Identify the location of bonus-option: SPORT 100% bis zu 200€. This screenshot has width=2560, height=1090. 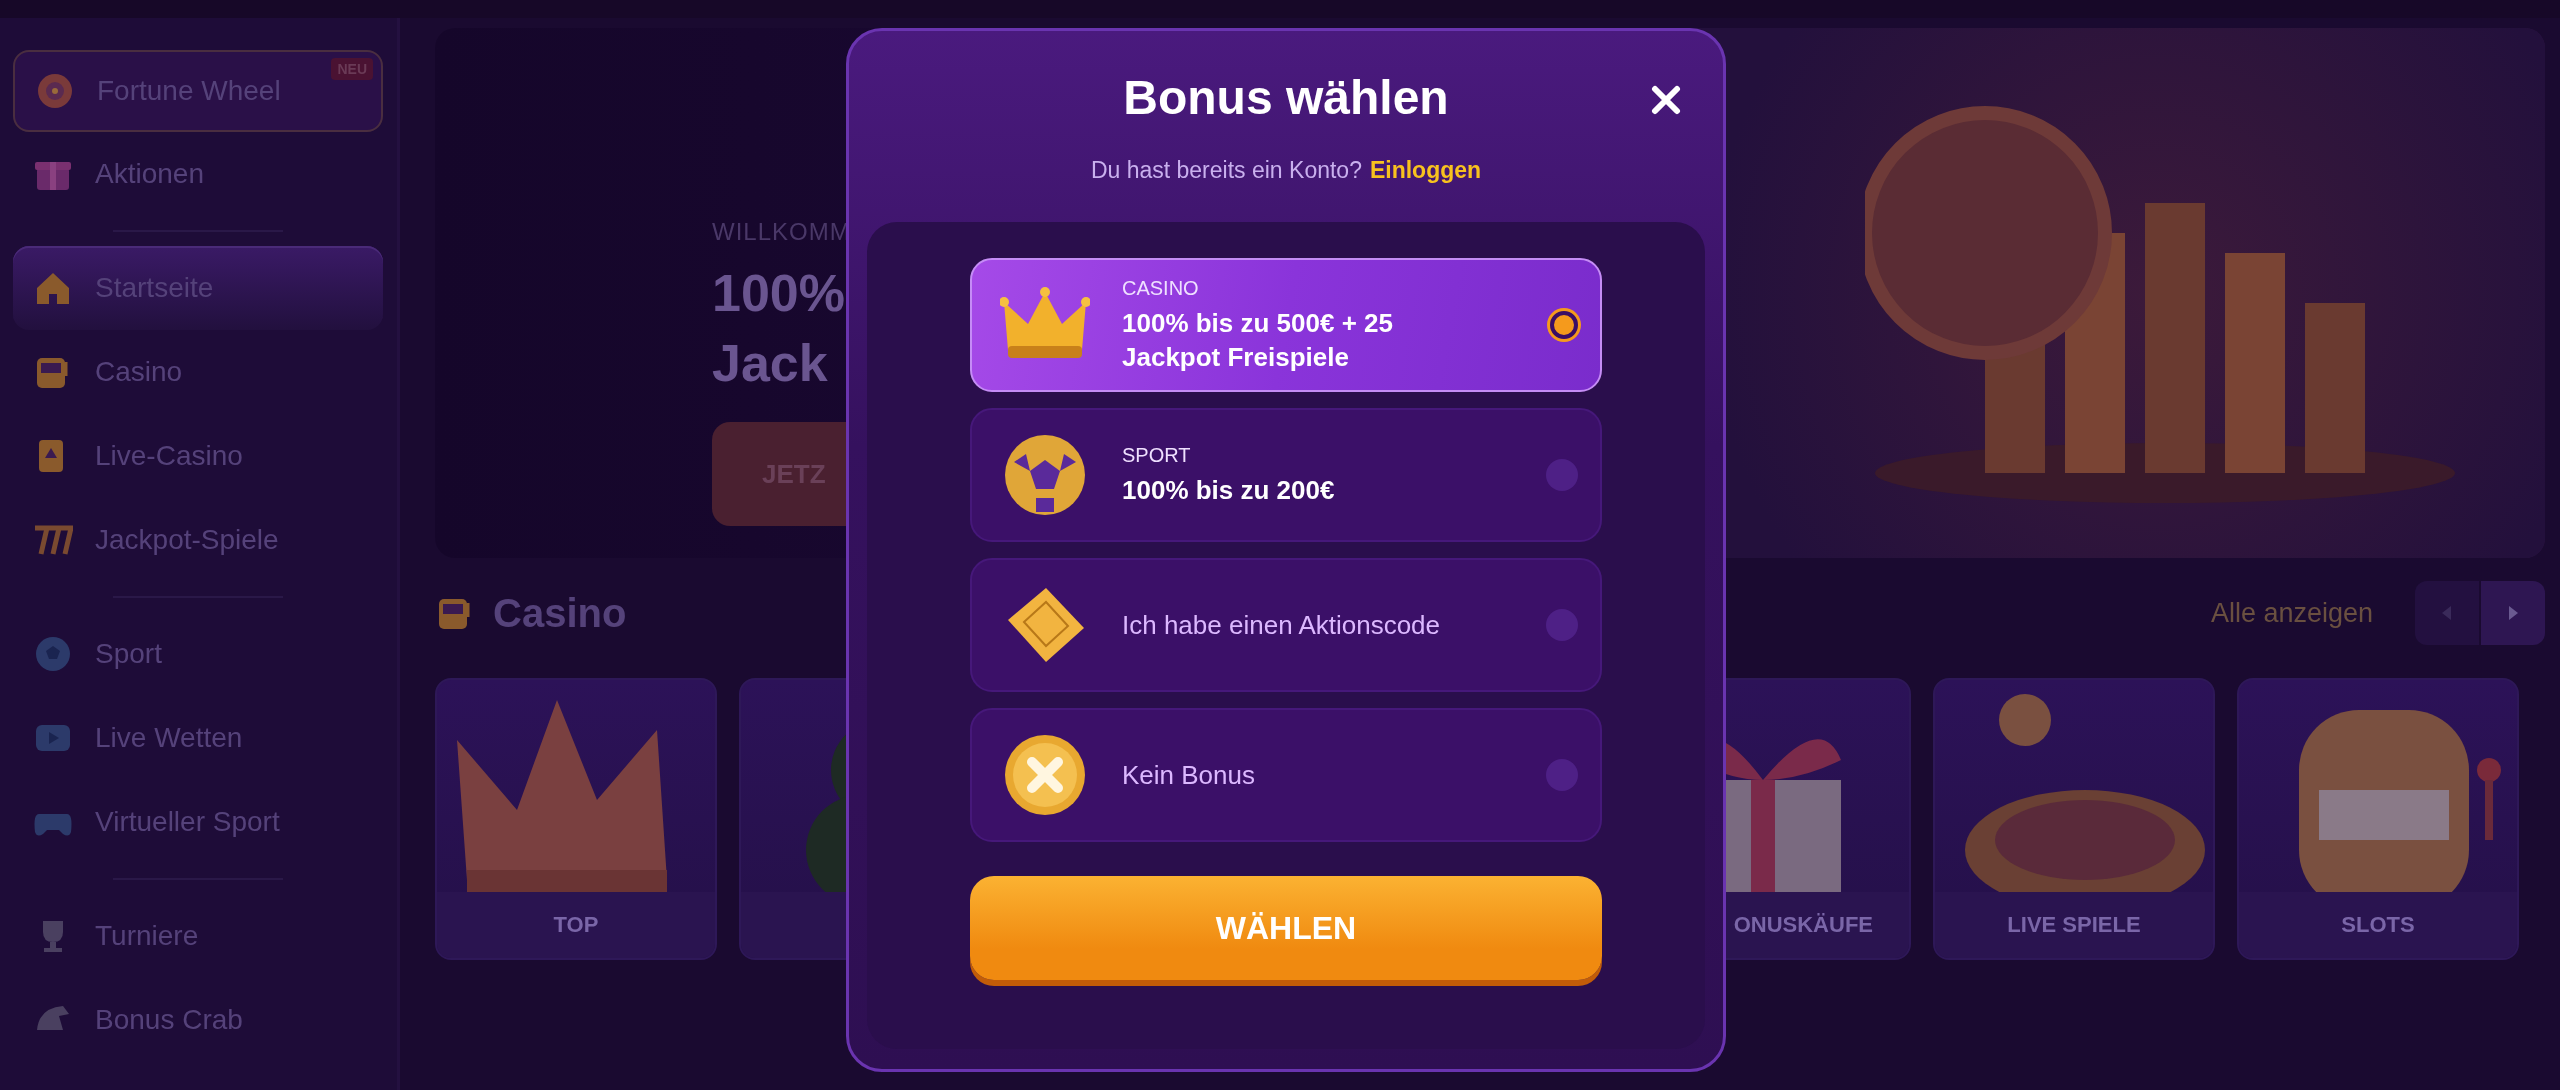
(1286, 475).